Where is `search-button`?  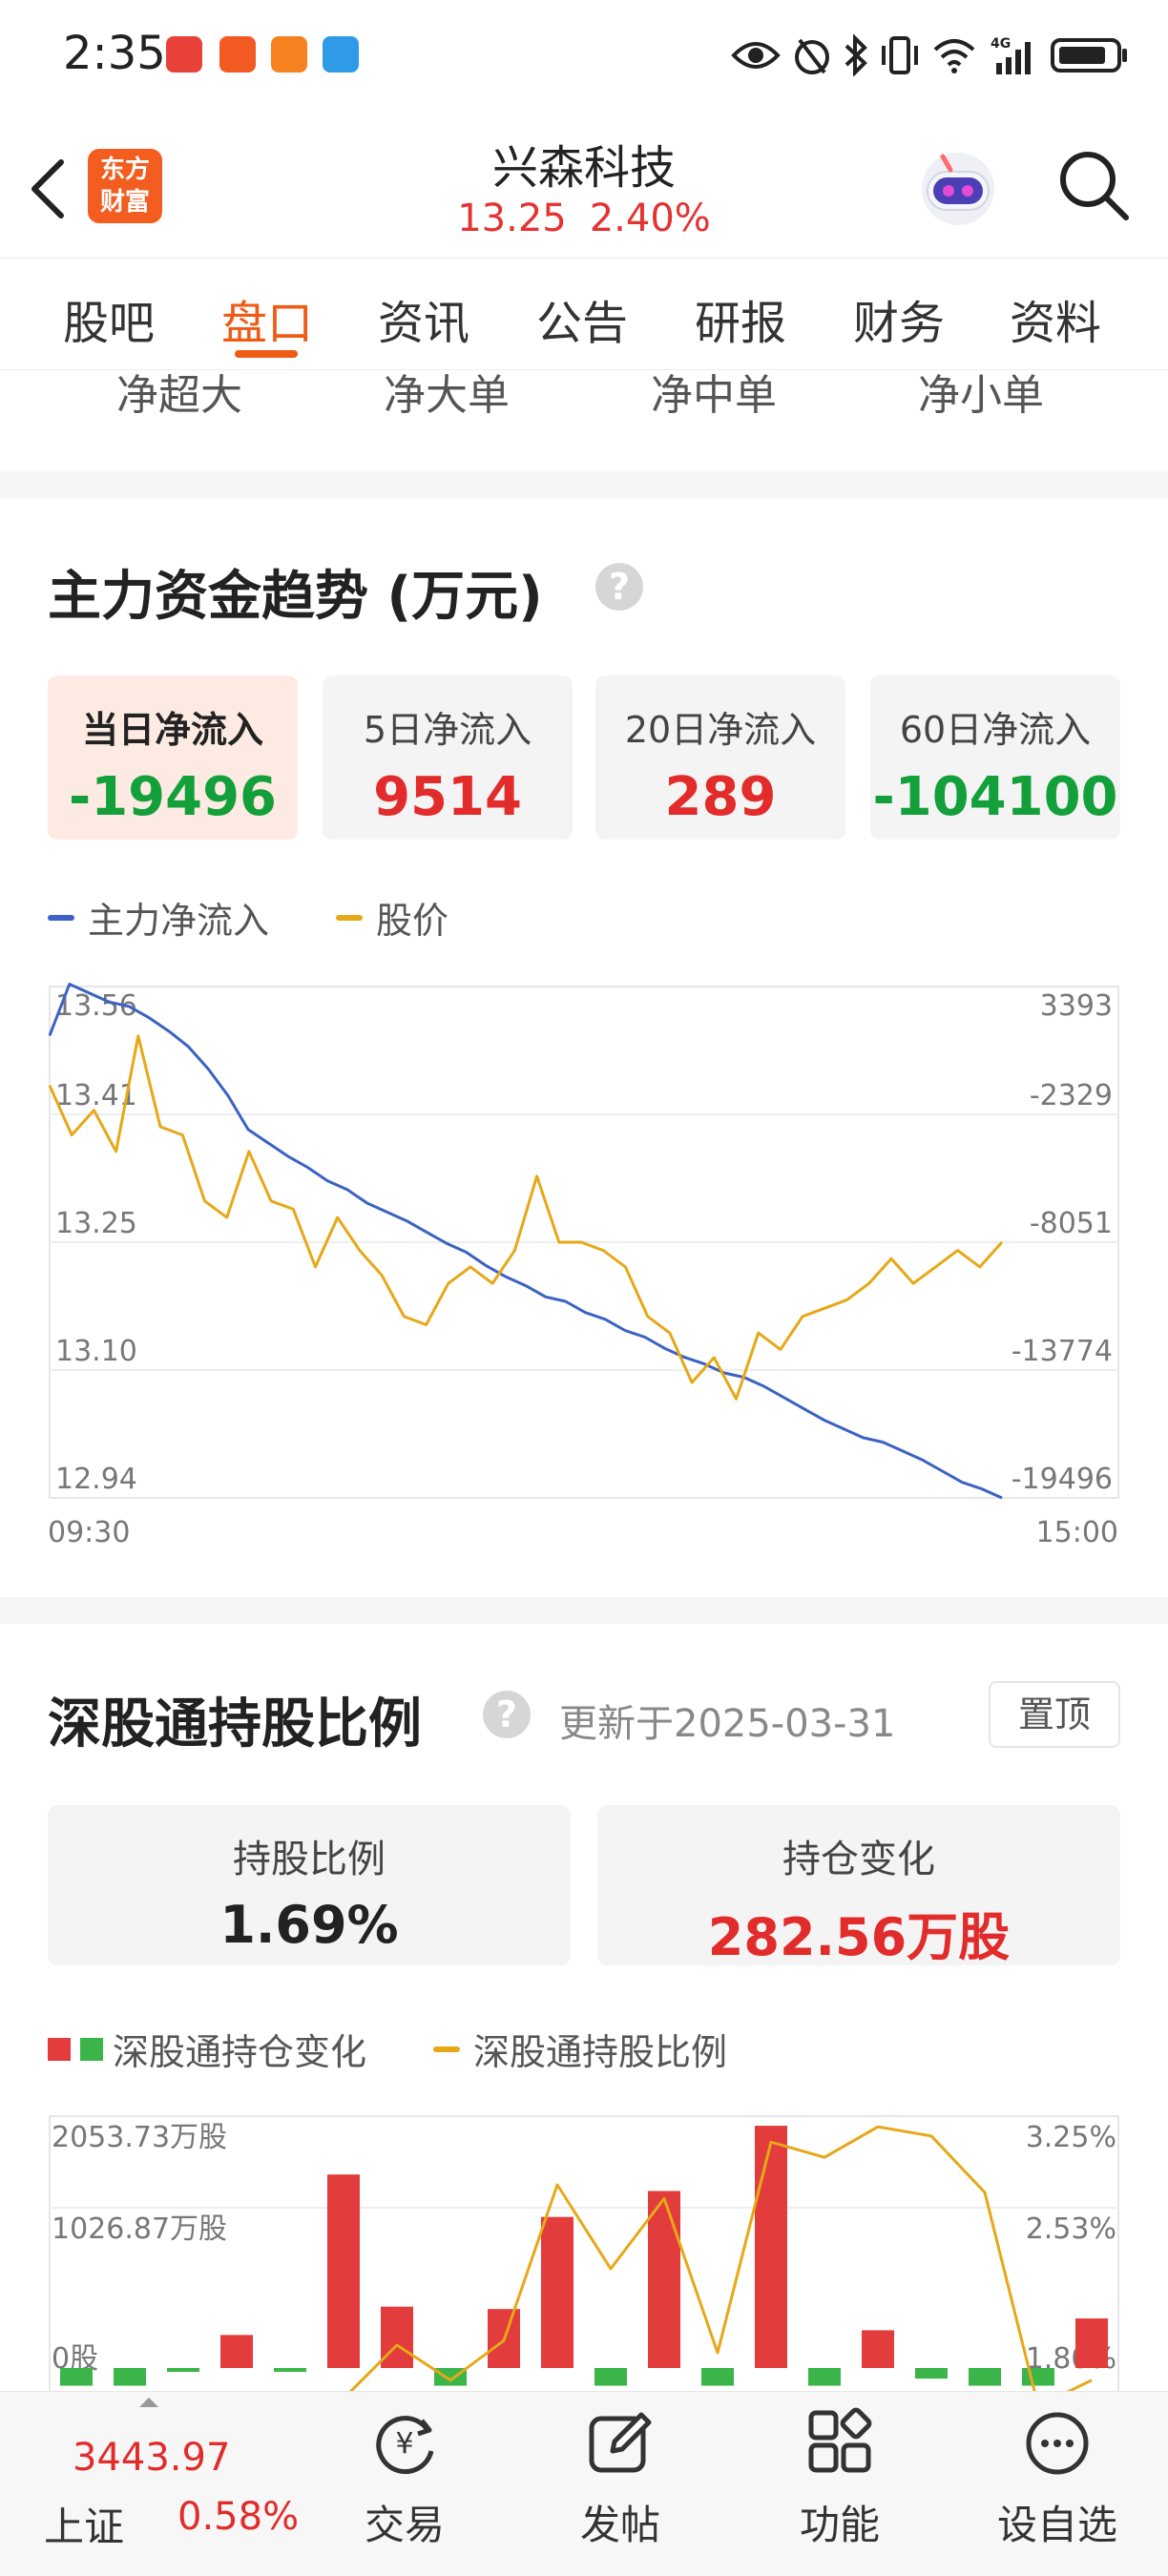 search-button is located at coordinates (1093, 185).